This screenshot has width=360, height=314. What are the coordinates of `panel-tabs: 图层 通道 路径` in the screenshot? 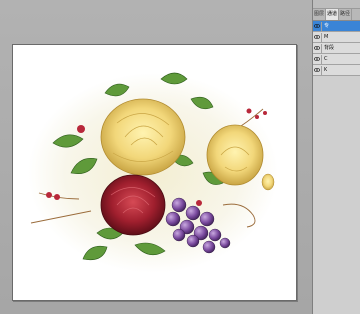 It's located at (336, 15).